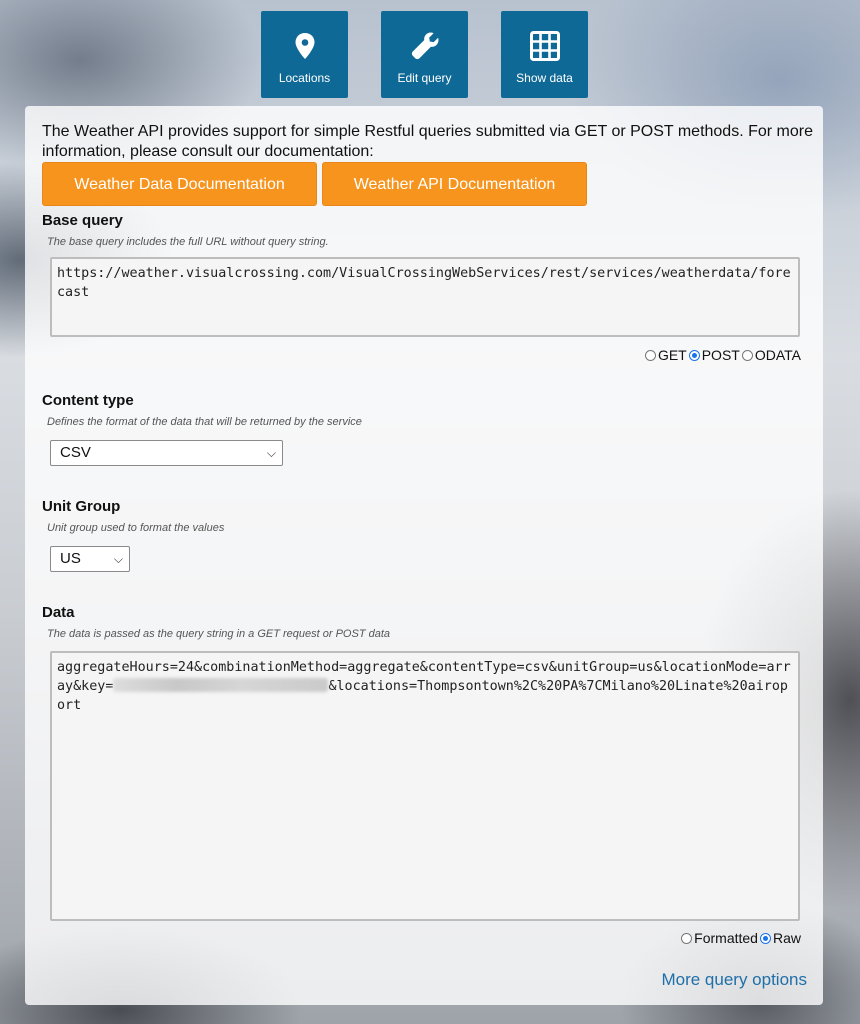 This screenshot has width=860, height=1024. Describe the element at coordinates (424, 78) in the screenshot. I see `edit-query-label: Edit query` at that location.